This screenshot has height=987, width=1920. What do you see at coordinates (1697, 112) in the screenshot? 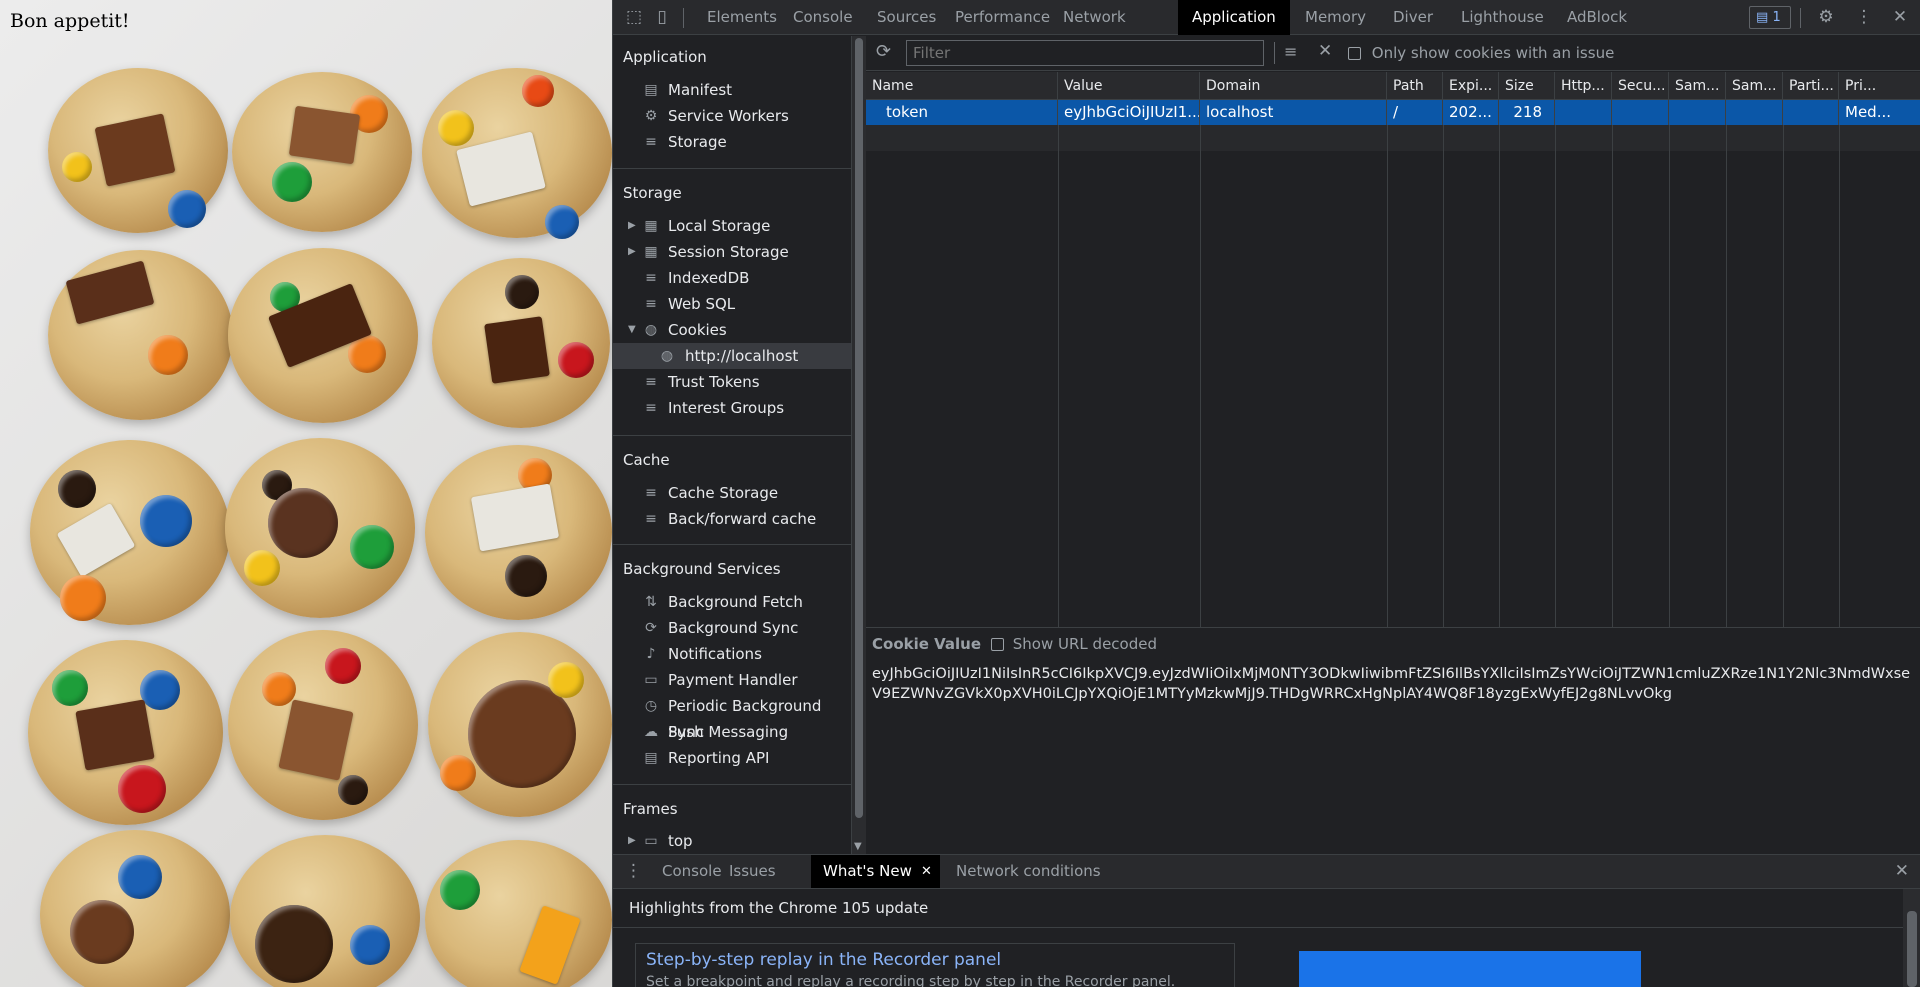
I see `cell-samesite` at bounding box center [1697, 112].